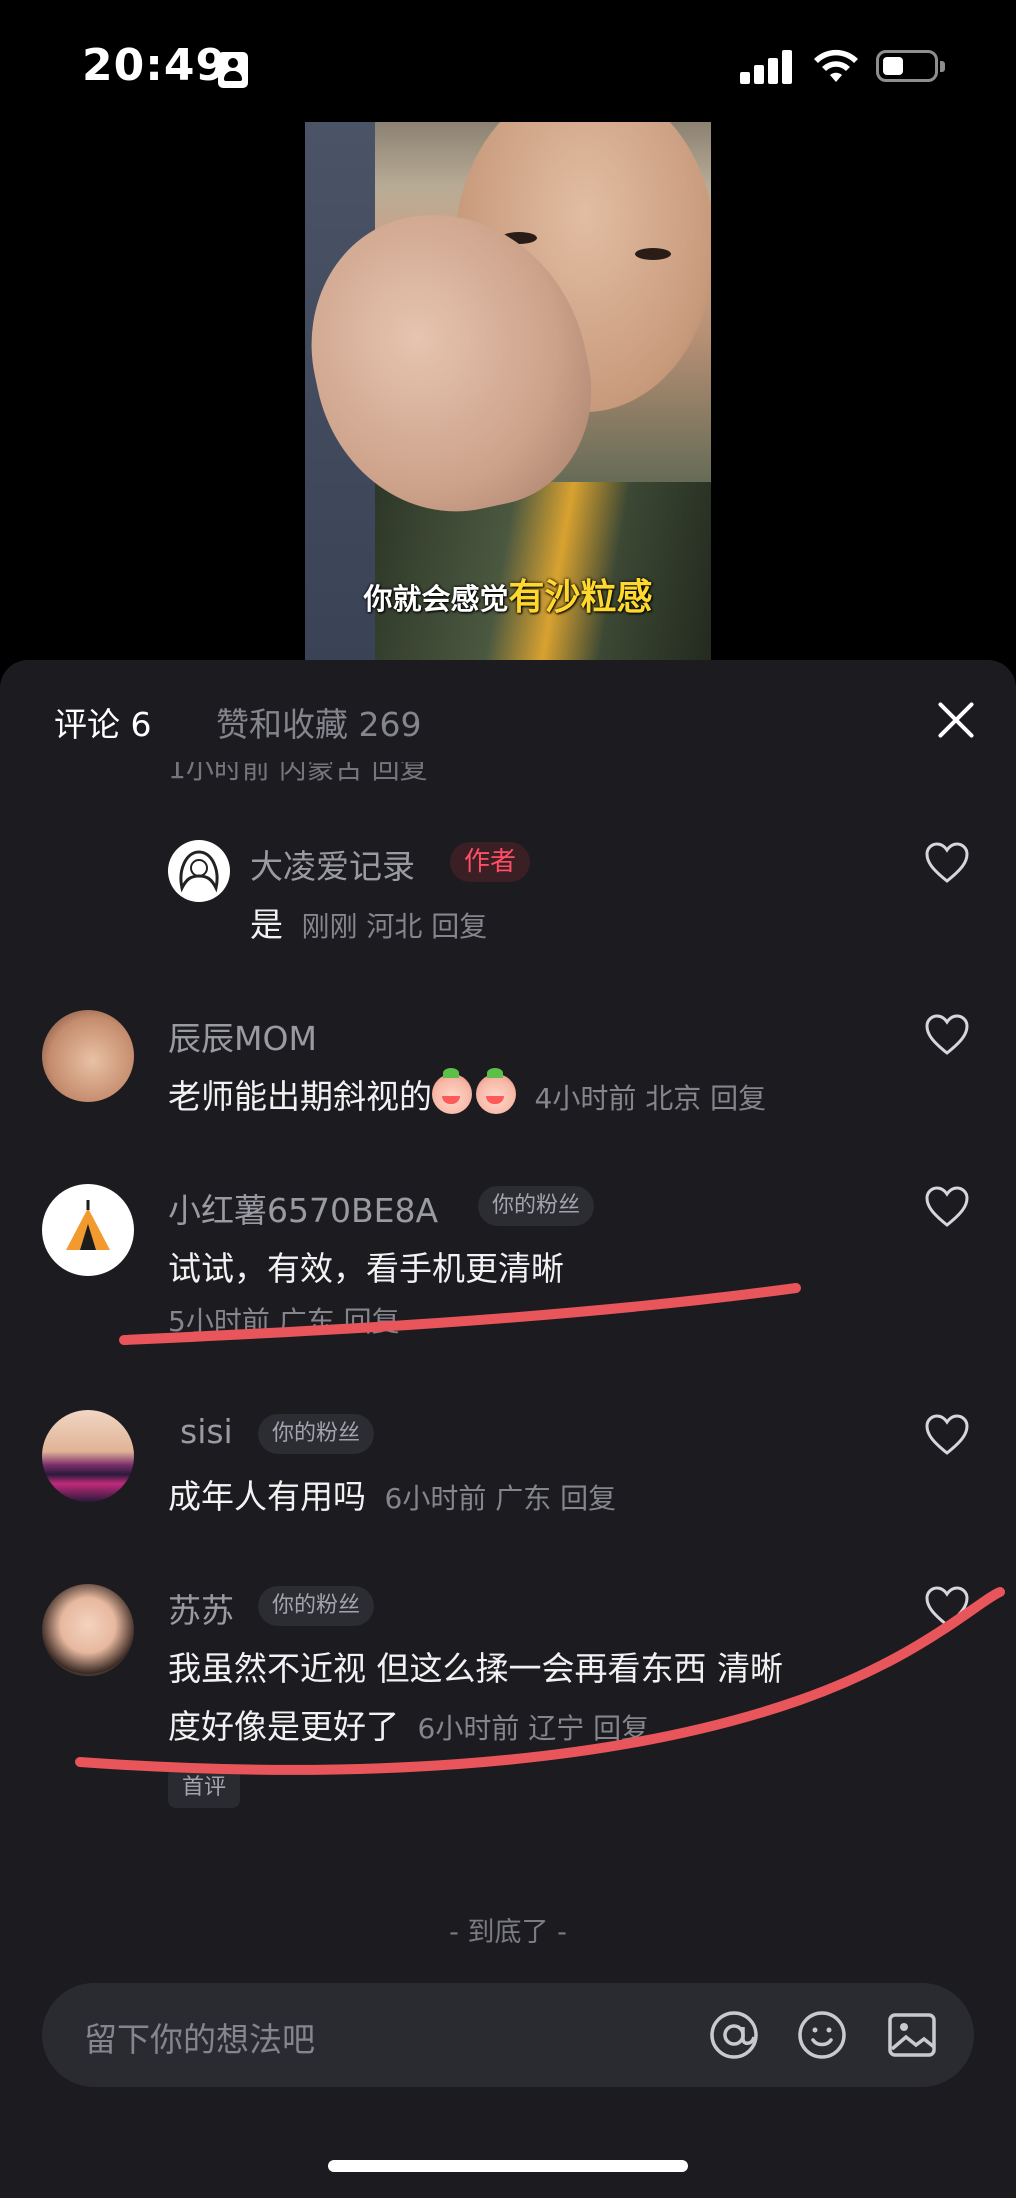  Describe the element at coordinates (508, 2166) in the screenshot. I see `home-indicator` at that location.